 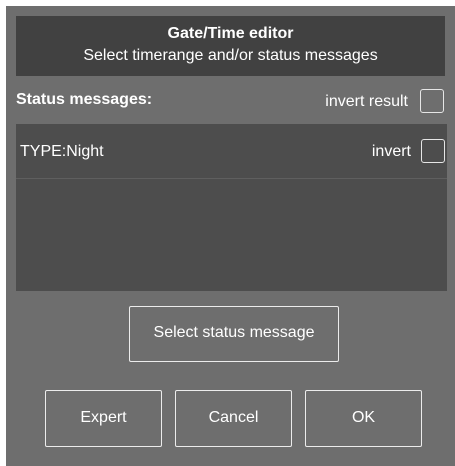 What do you see at coordinates (230, 55) in the screenshot?
I see `dialog-subtitle: Select timerange and/or status messages` at bounding box center [230, 55].